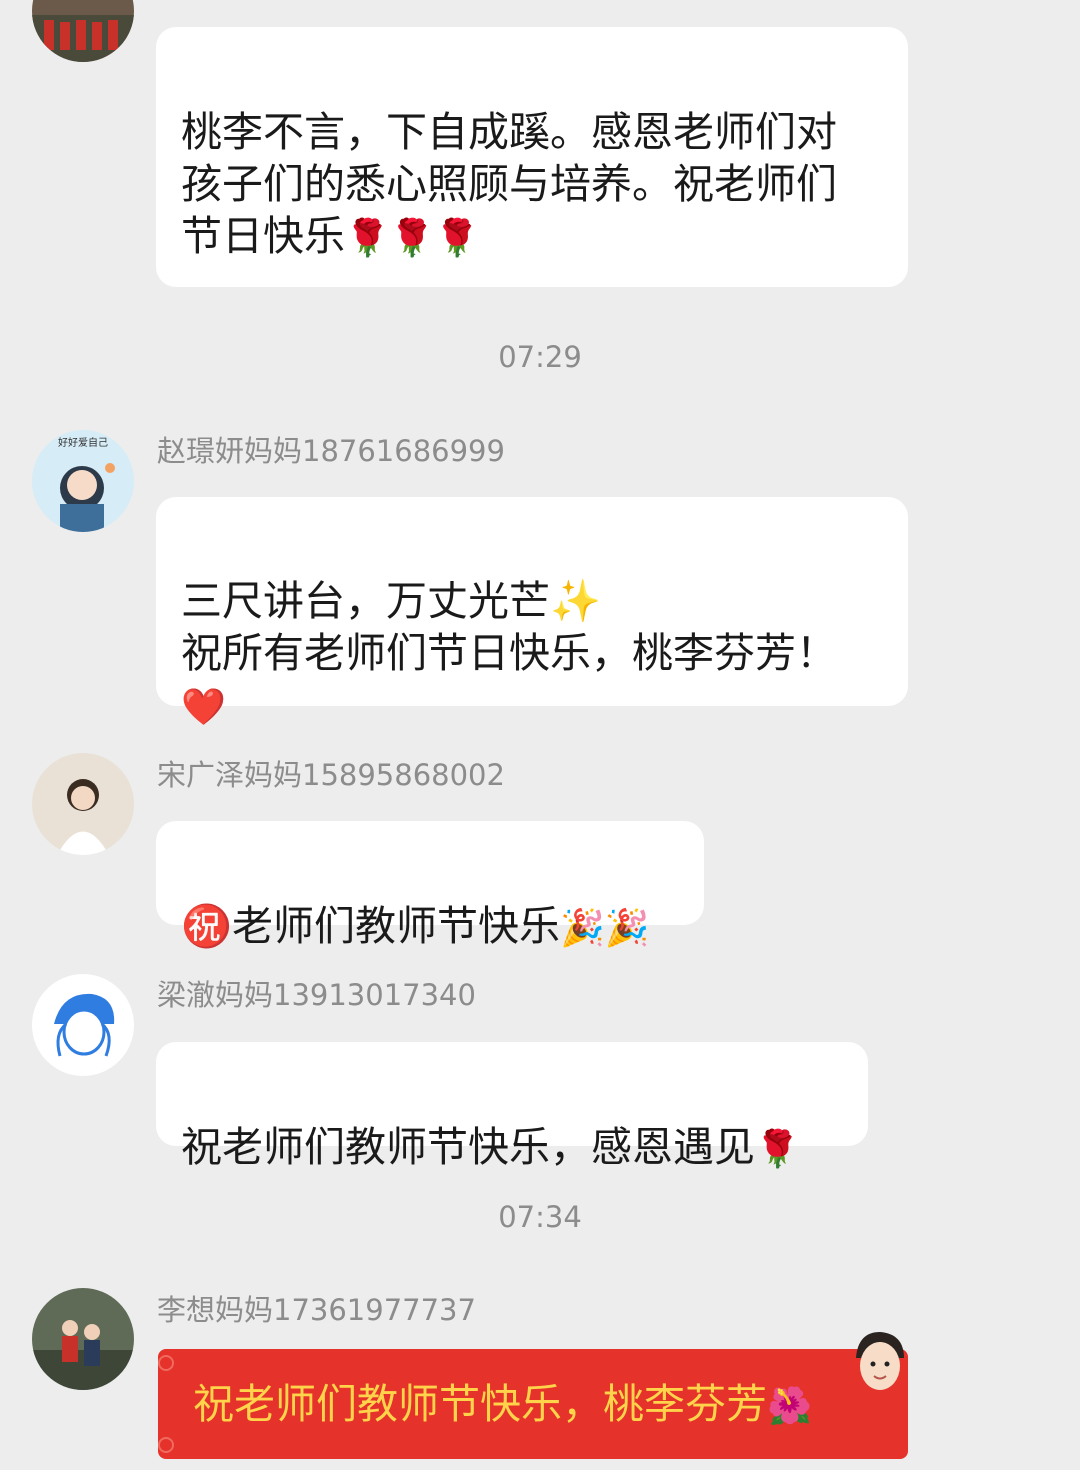  I want to click on message-bubble: 祝老师们教师节快乐，感恩遇见🌹, so click(512, 1106).